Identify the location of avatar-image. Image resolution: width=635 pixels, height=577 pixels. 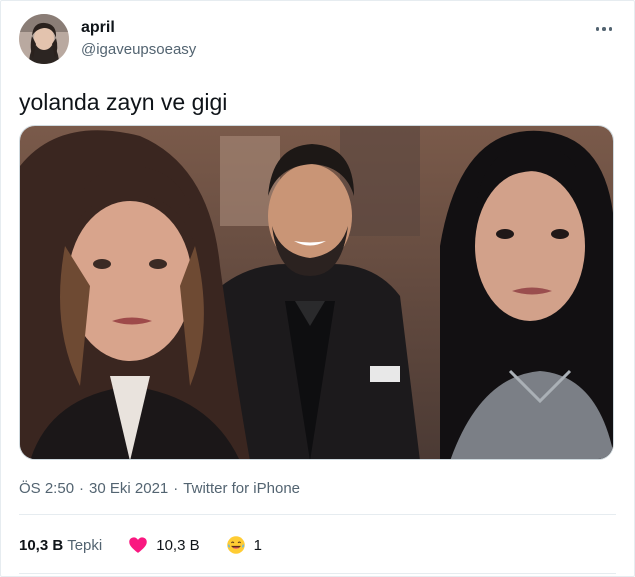
(44, 39).